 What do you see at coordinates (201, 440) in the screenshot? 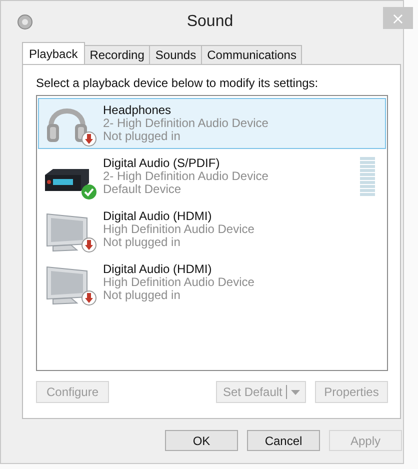
I see `button: OK` at bounding box center [201, 440].